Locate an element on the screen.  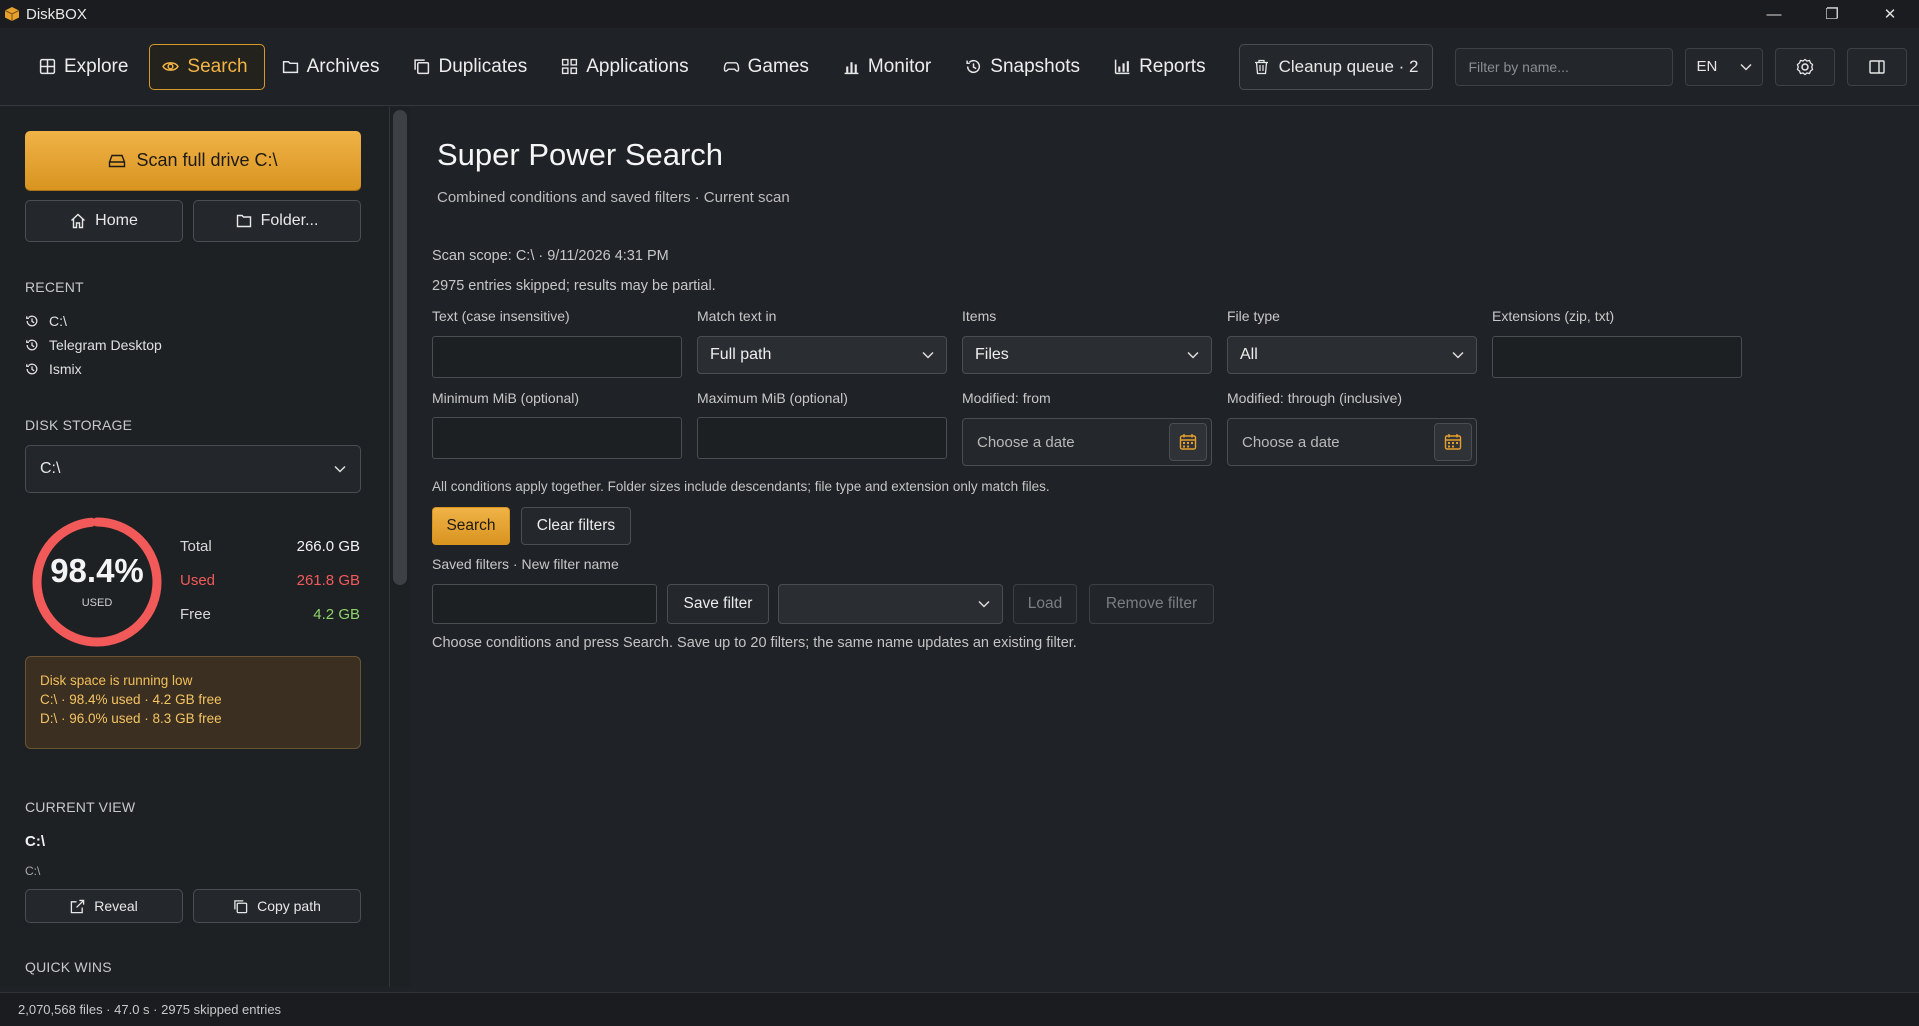
match-text-select: Full path is located at coordinates (822, 355).